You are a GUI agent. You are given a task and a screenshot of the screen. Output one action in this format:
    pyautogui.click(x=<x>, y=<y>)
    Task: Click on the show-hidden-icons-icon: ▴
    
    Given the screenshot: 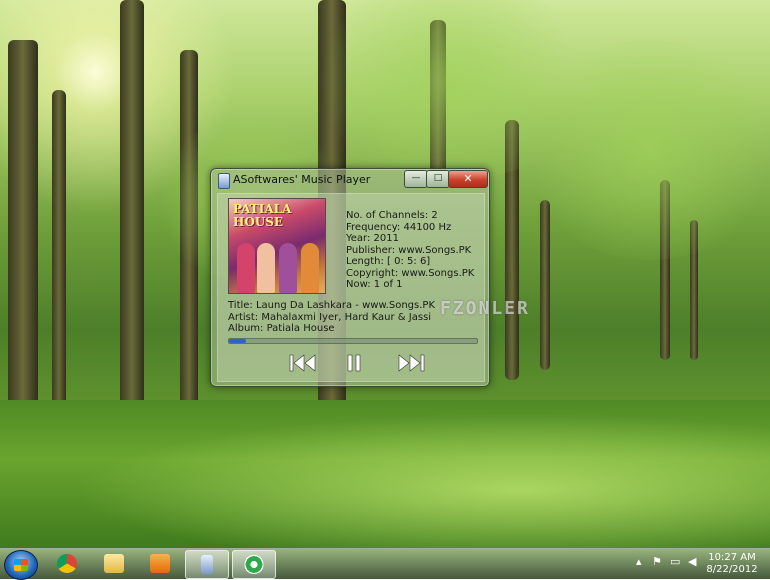 What is the action you would take?
    pyautogui.click(x=639, y=561)
    